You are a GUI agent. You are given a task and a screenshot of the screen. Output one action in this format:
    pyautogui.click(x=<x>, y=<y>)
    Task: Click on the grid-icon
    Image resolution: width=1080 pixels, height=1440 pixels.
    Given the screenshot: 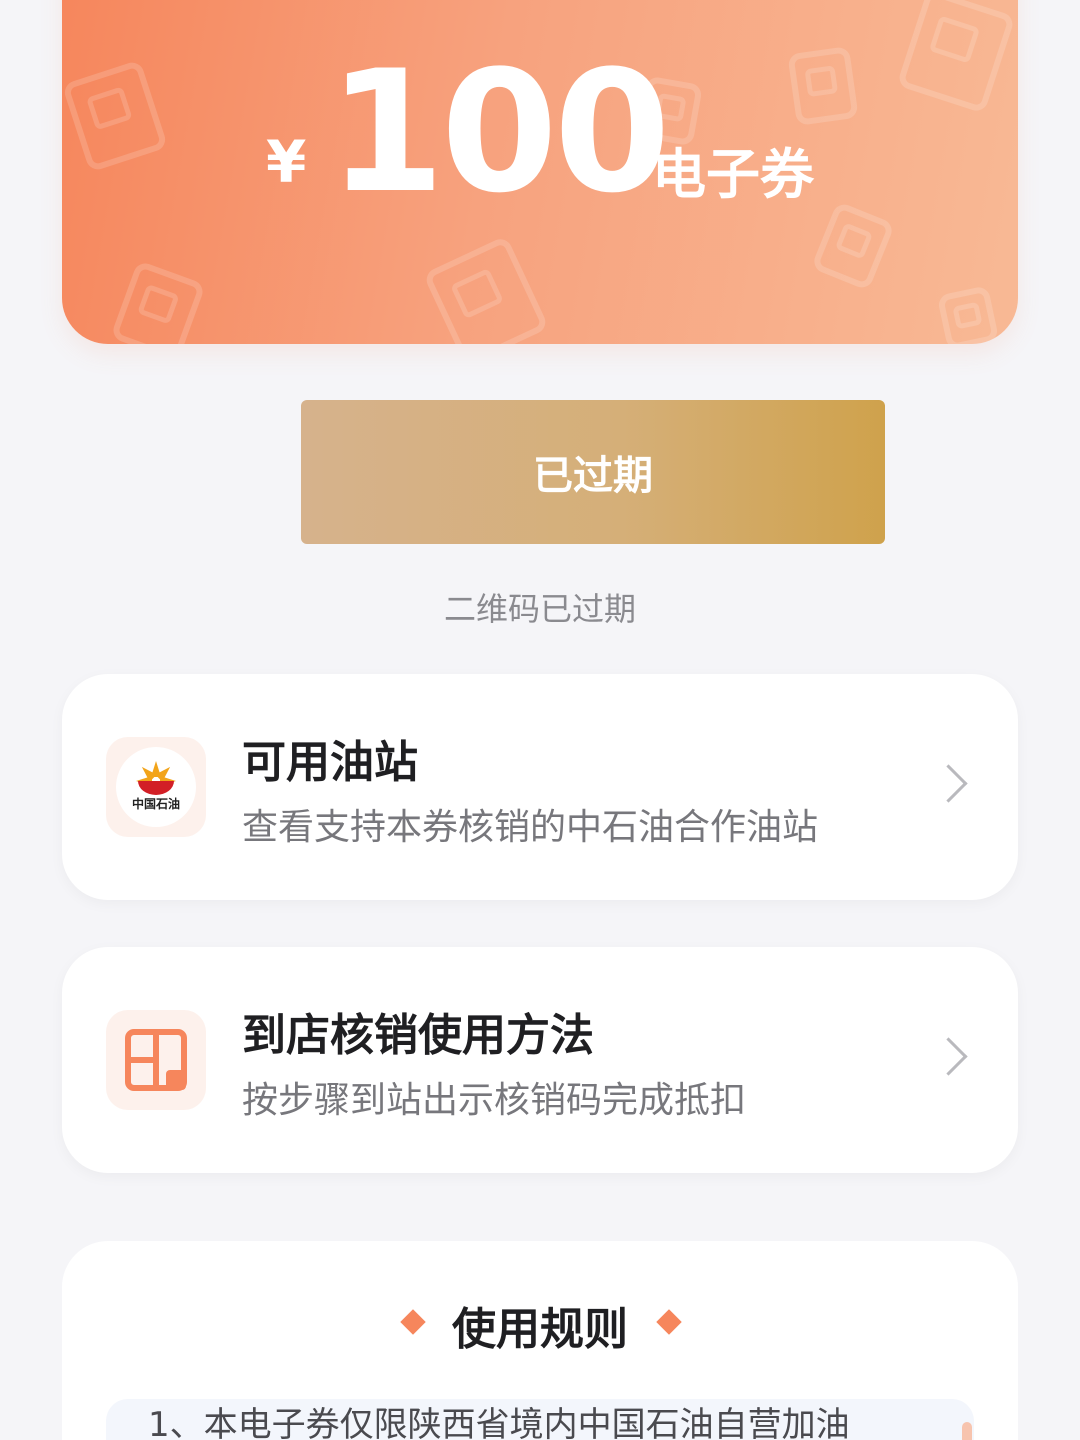 What is the action you would take?
    pyautogui.click(x=156, y=1060)
    